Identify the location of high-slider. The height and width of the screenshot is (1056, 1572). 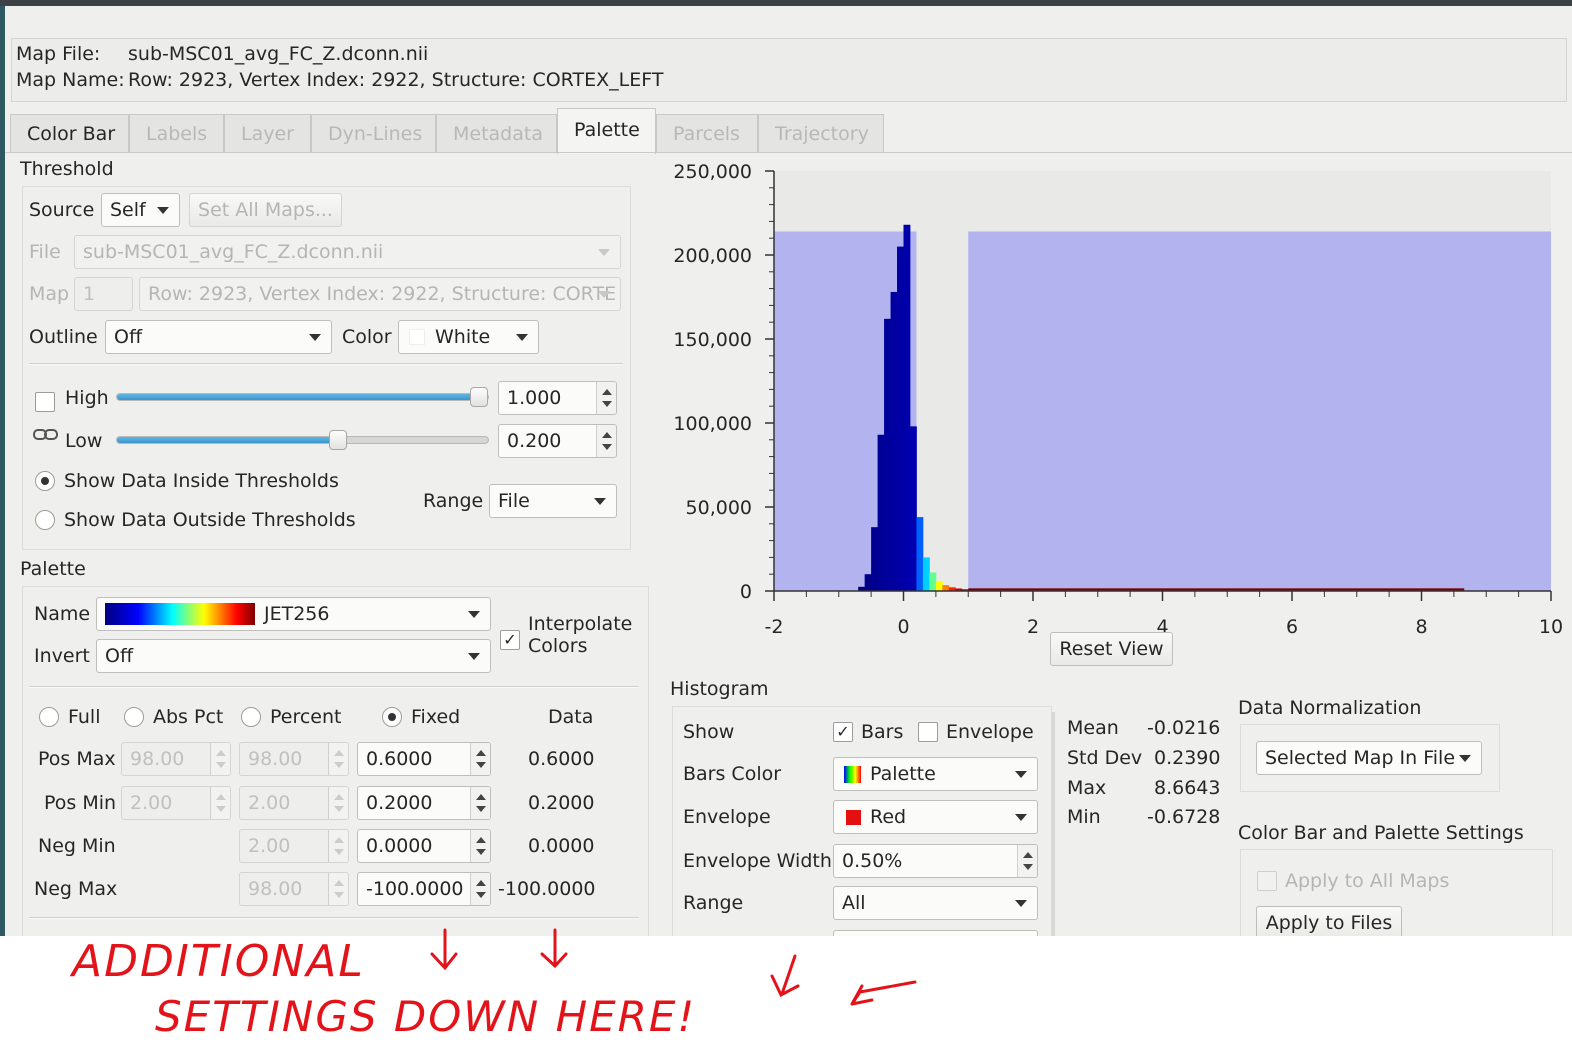
(302, 397).